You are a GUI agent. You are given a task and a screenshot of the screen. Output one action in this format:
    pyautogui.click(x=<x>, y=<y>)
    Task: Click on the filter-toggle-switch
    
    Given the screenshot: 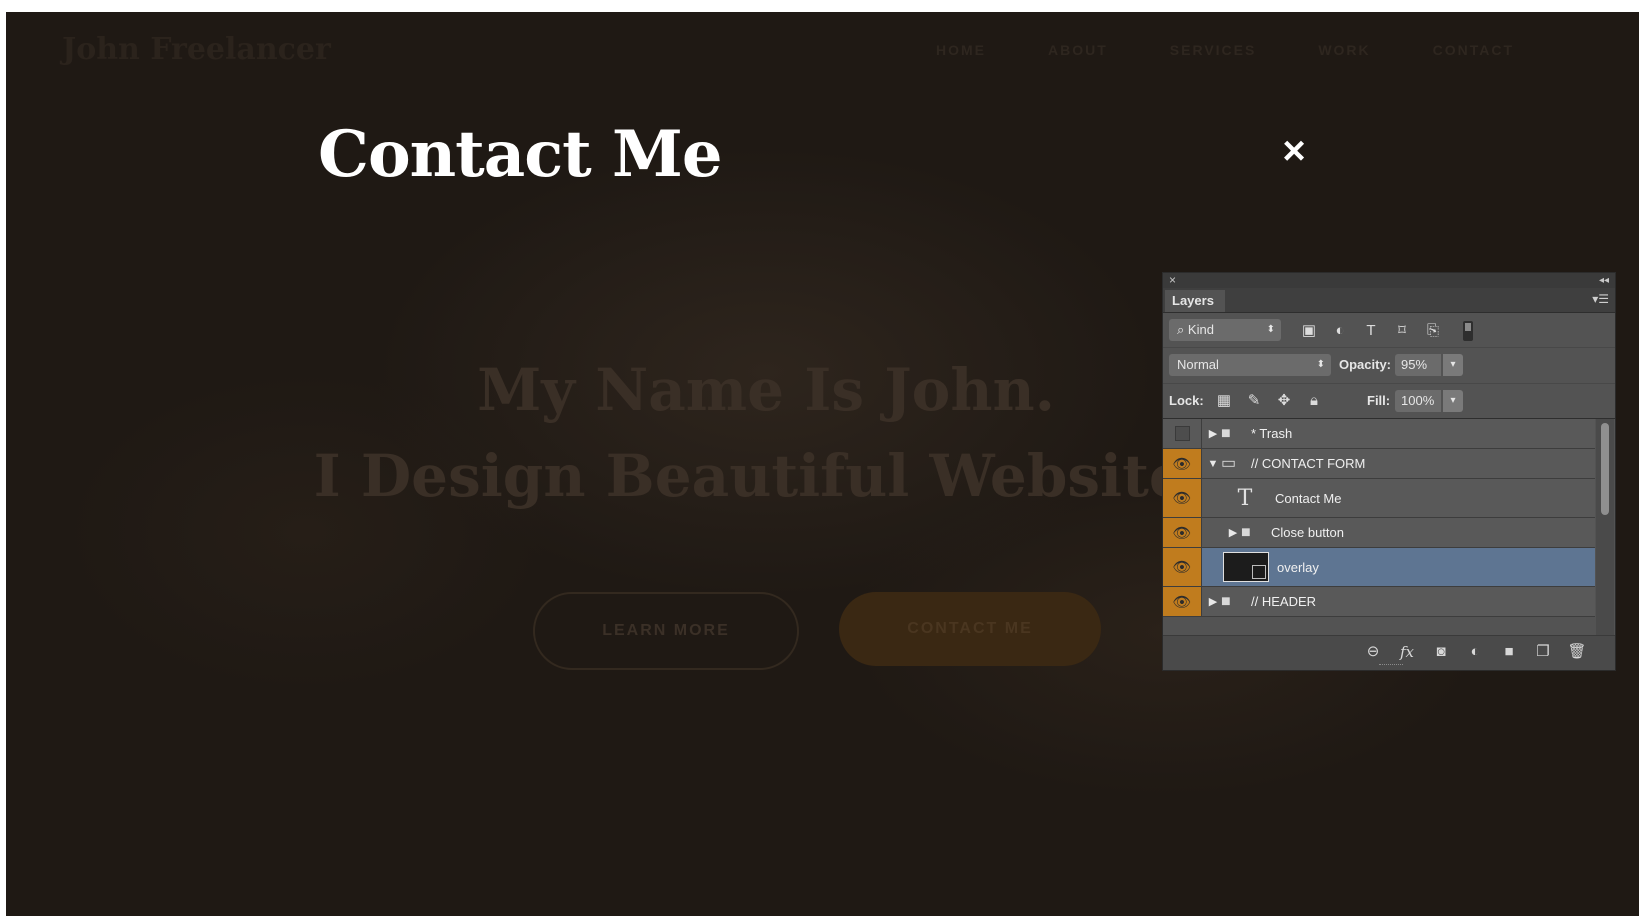 What is the action you would take?
    pyautogui.click(x=1468, y=331)
    